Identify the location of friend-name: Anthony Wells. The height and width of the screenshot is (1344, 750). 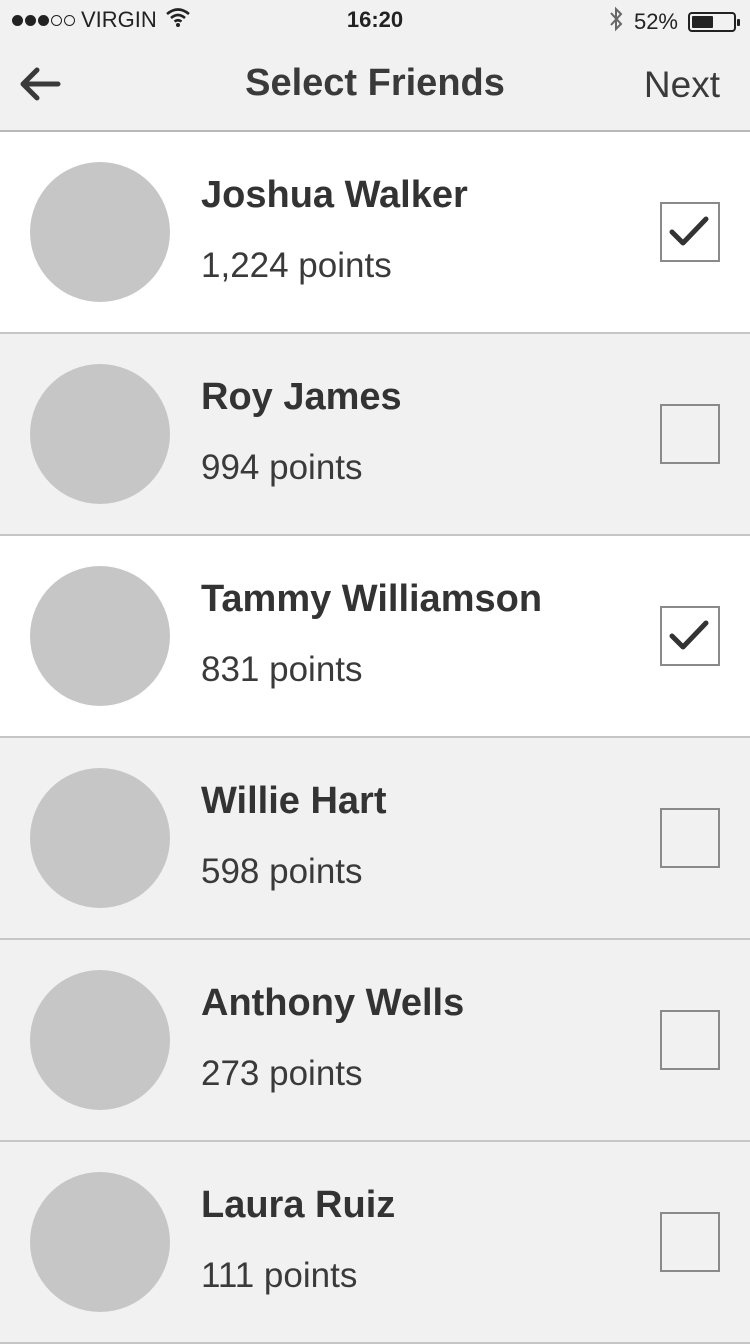
(333, 1003).